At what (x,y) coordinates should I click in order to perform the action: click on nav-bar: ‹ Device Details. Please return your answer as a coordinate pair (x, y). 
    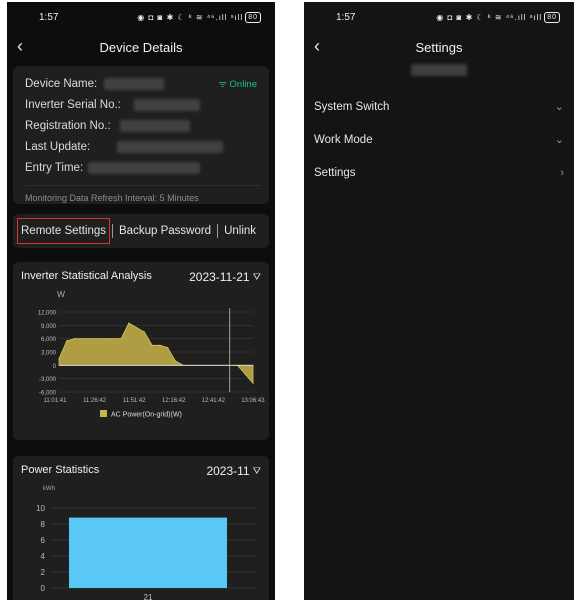
    Looking at the image, I should click on (141, 47).